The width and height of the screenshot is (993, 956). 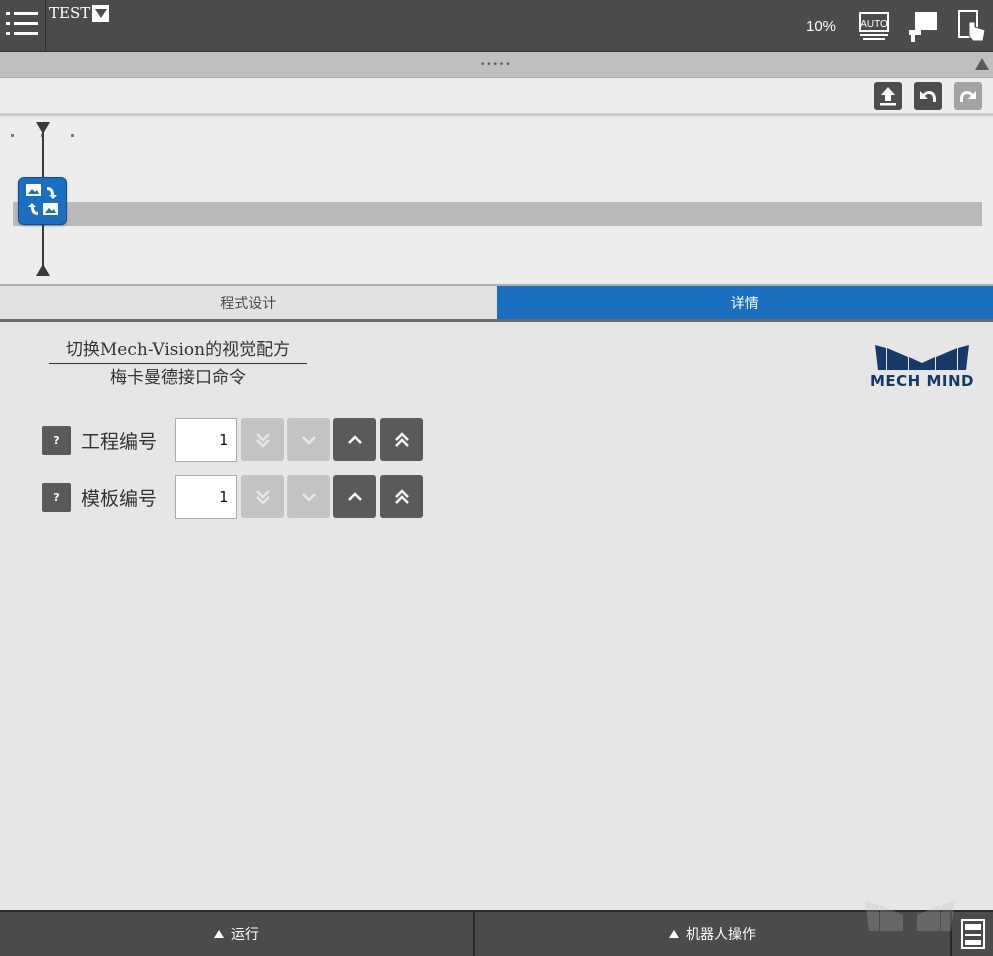 I want to click on undo-icon, so click(x=928, y=96).